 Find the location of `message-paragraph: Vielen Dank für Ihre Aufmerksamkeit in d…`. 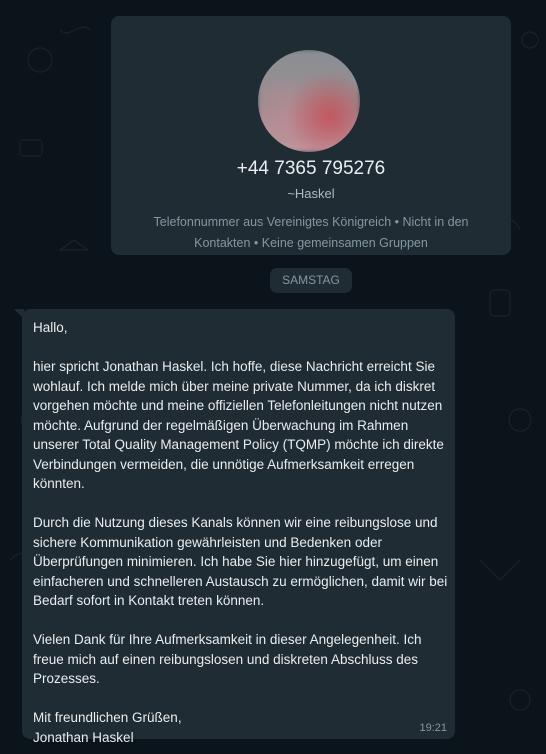

message-paragraph: Vielen Dank für Ihre Aufmerksamkeit in d… is located at coordinates (227, 659).